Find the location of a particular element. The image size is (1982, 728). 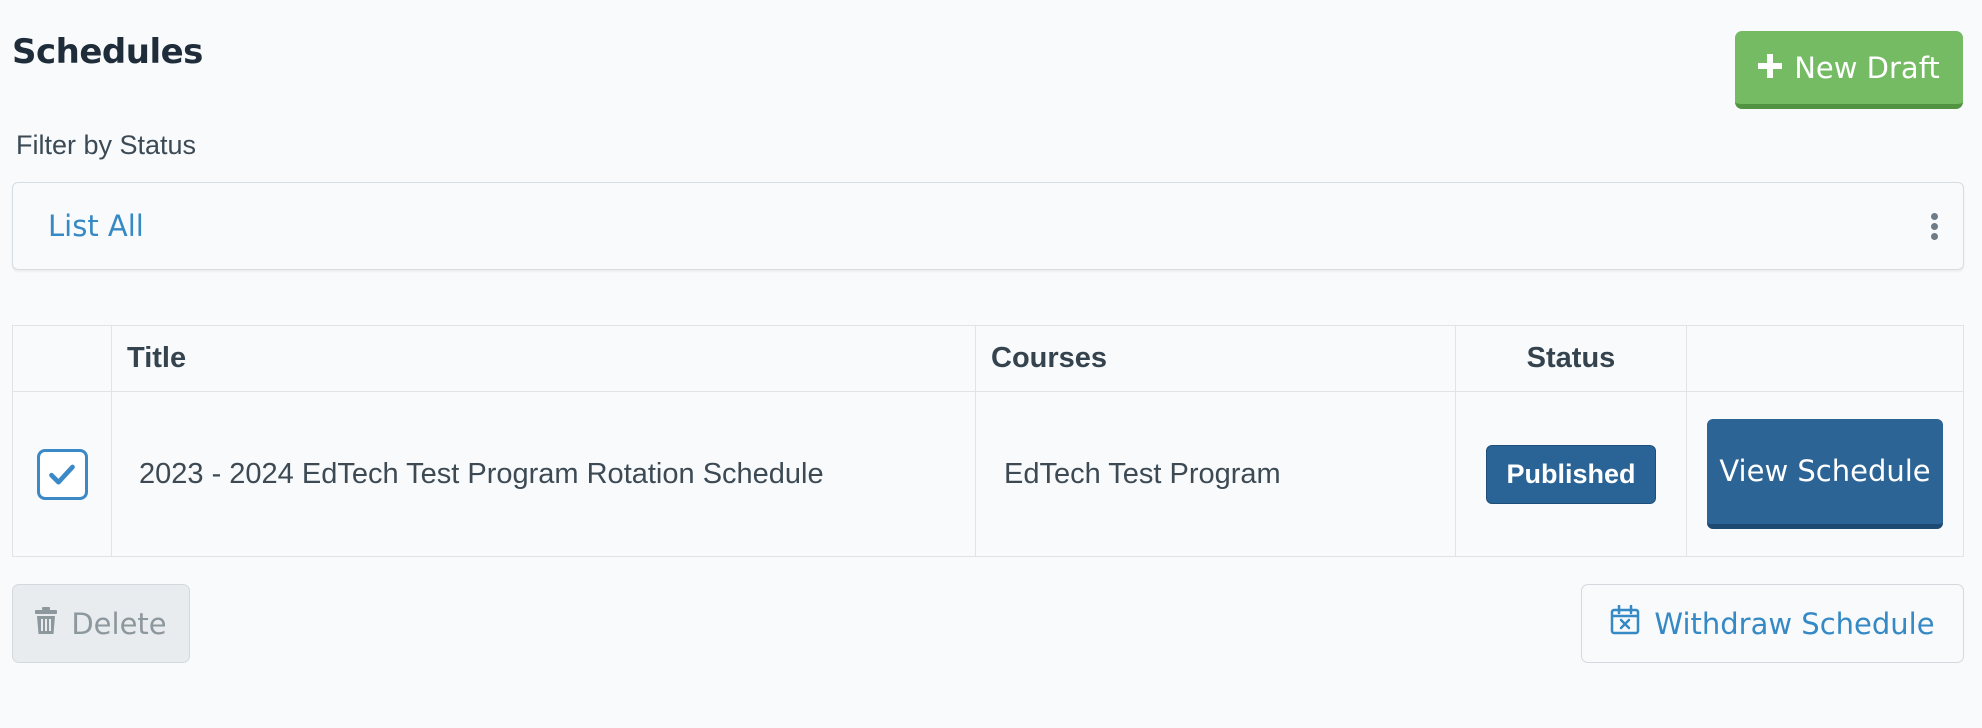

status-badge: Published is located at coordinates (1571, 474).